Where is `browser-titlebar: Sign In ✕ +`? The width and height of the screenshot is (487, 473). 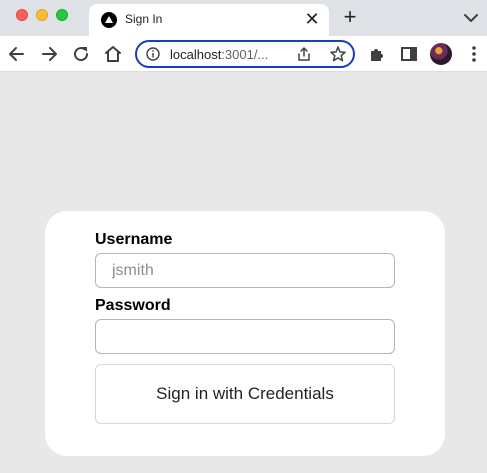 browser-titlebar: Sign In ✕ + is located at coordinates (243, 18).